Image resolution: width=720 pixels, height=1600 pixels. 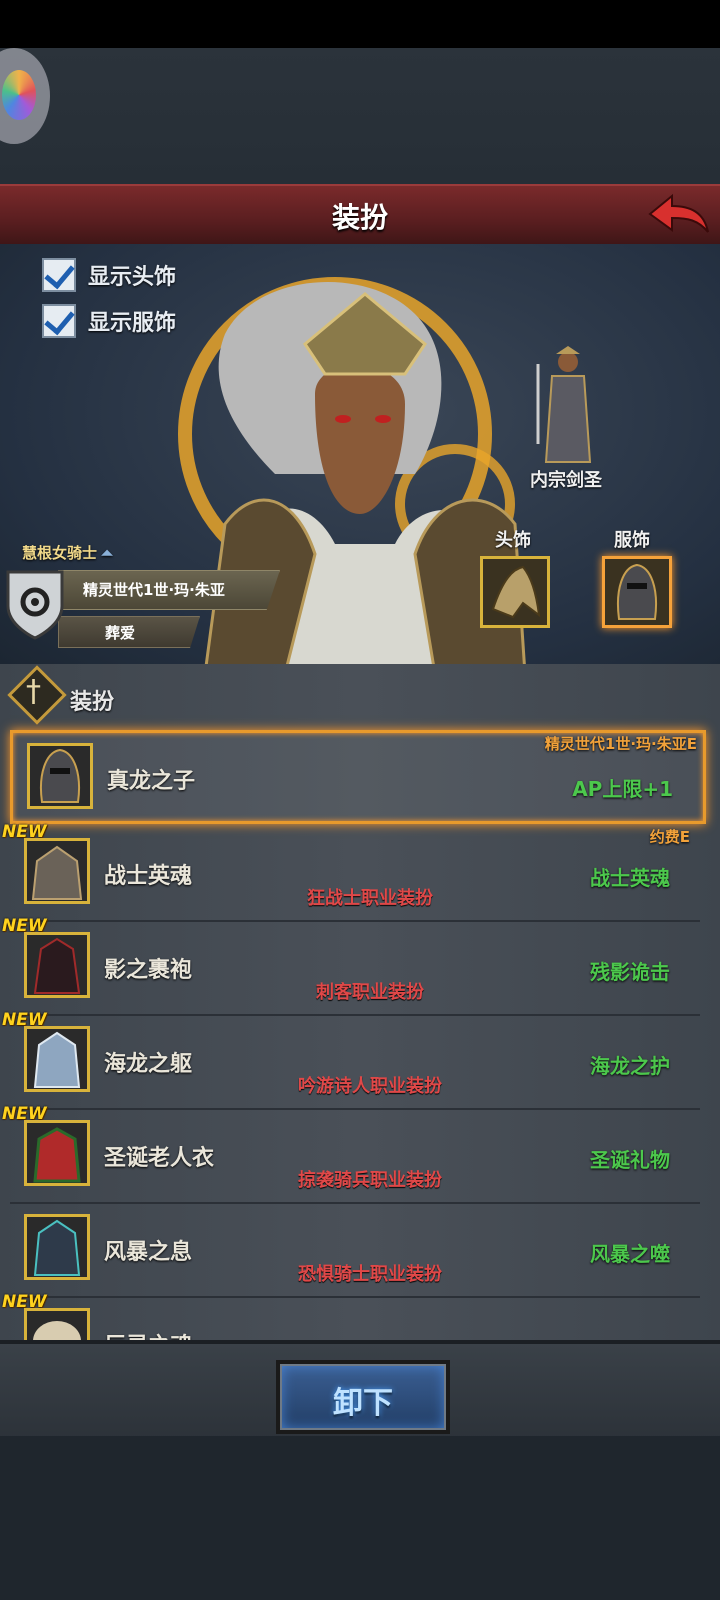 What do you see at coordinates (35, 605) in the screenshot?
I see `guild-emblem-icon` at bounding box center [35, 605].